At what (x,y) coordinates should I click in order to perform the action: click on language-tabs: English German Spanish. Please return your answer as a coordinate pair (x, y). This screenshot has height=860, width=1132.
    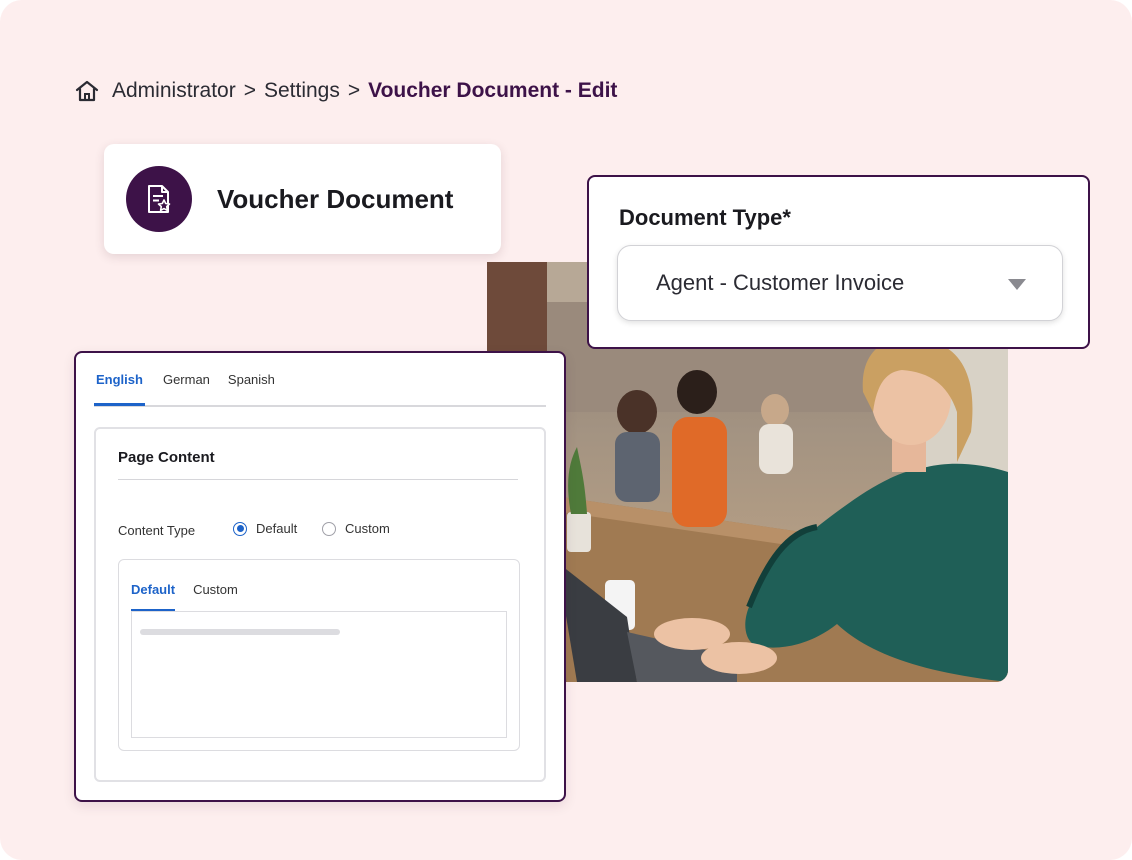
    Looking at the image, I should click on (320, 380).